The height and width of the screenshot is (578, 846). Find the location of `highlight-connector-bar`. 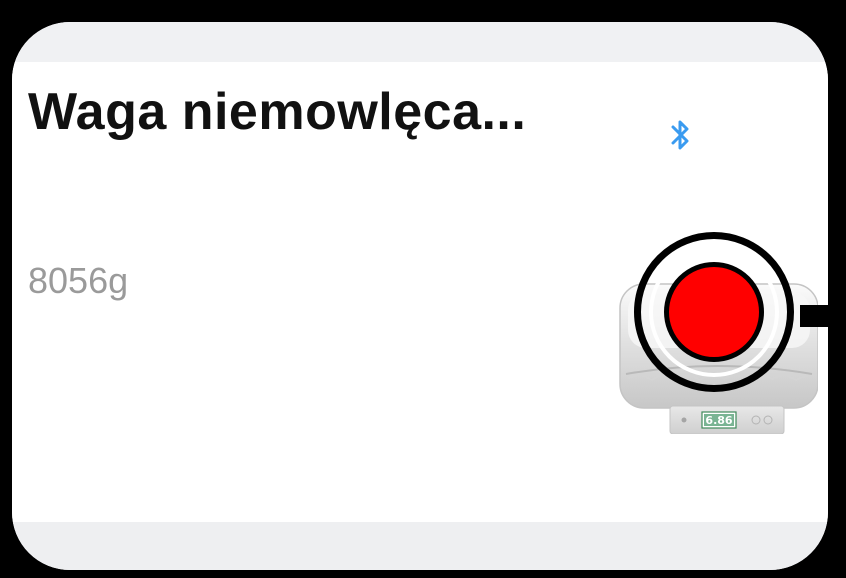

highlight-connector-bar is located at coordinates (823, 316).